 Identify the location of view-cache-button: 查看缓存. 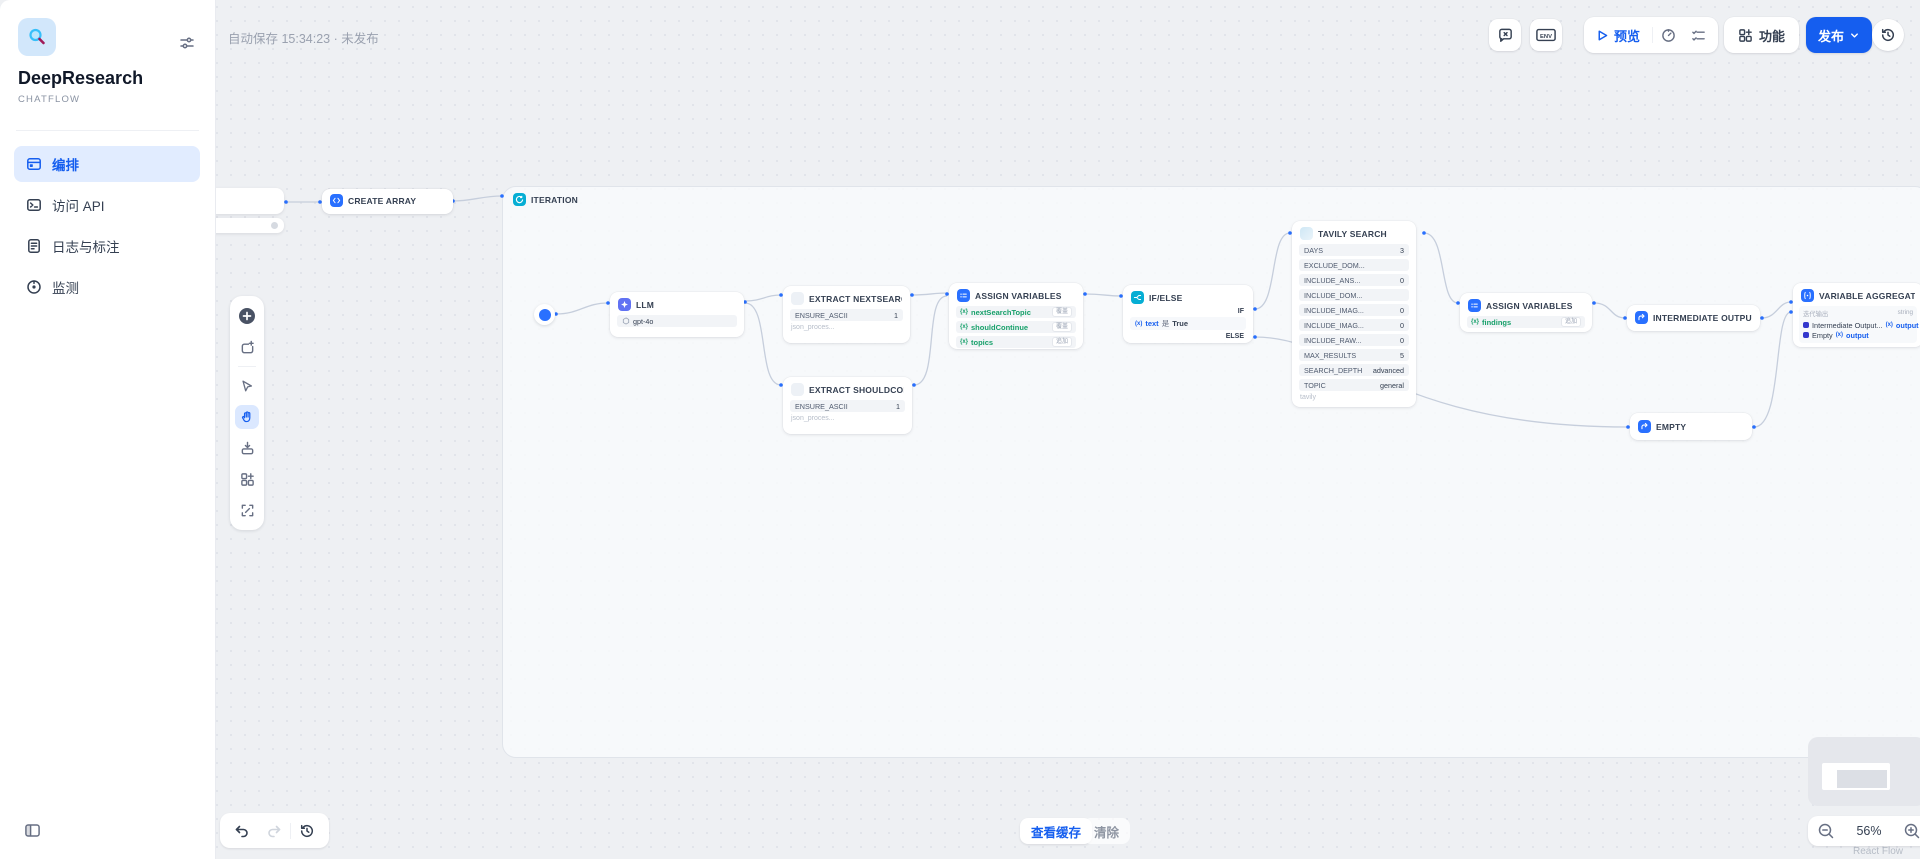
(1056, 831).